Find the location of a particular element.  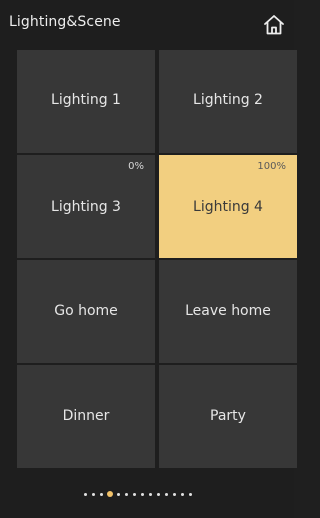

tile-label: Lighting 3 is located at coordinates (86, 207).